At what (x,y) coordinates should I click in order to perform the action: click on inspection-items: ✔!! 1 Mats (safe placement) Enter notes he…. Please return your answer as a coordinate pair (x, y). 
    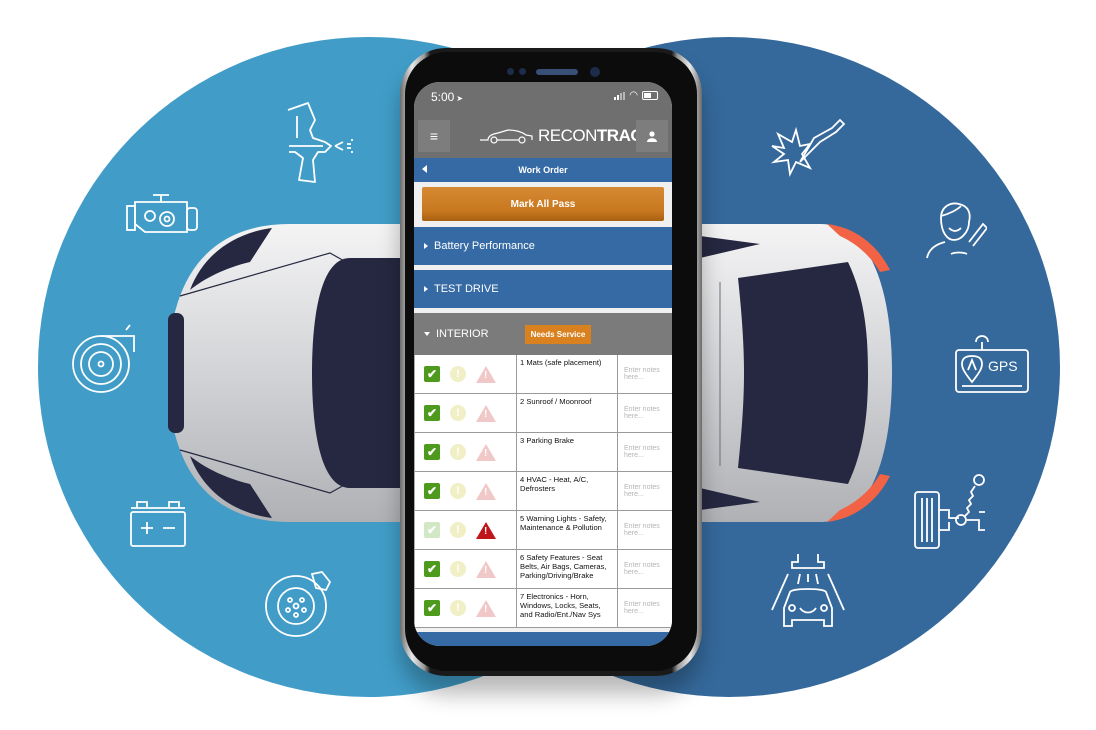
    Looking at the image, I should click on (543, 491).